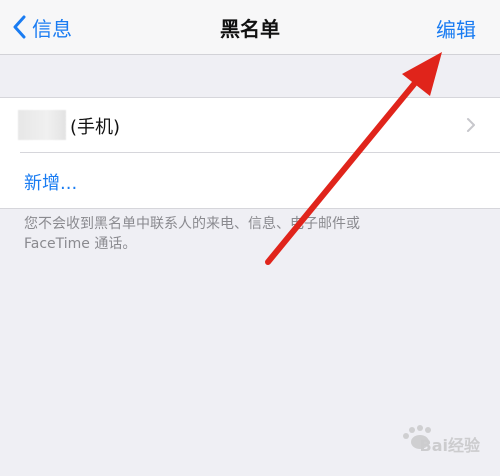 The height and width of the screenshot is (476, 500). I want to click on contact-label: (手机), so click(95, 127).